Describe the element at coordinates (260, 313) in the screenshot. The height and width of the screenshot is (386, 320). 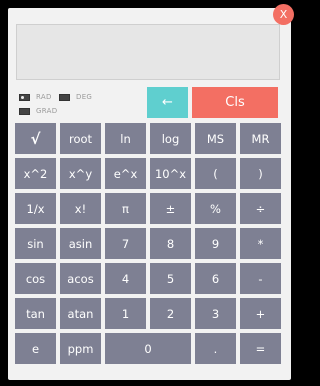
I see `add-button: +` at that location.